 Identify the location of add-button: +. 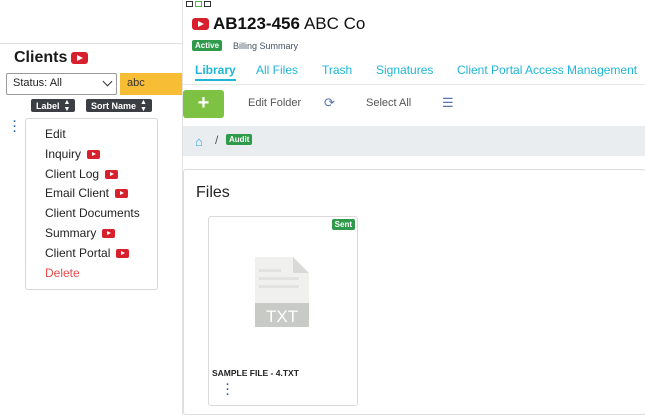
(203, 104).